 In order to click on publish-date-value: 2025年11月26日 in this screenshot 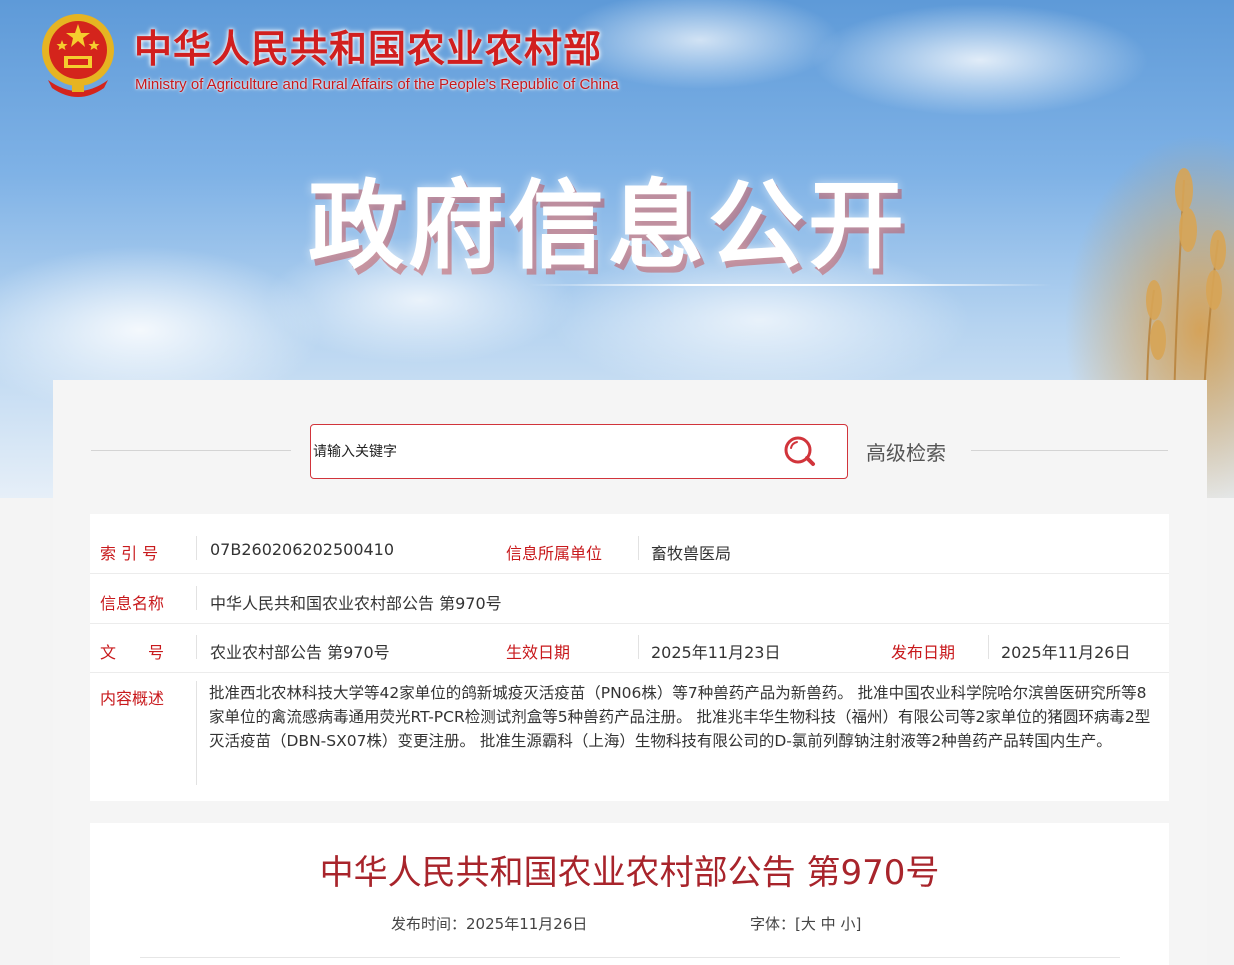, I will do `click(1066, 652)`.